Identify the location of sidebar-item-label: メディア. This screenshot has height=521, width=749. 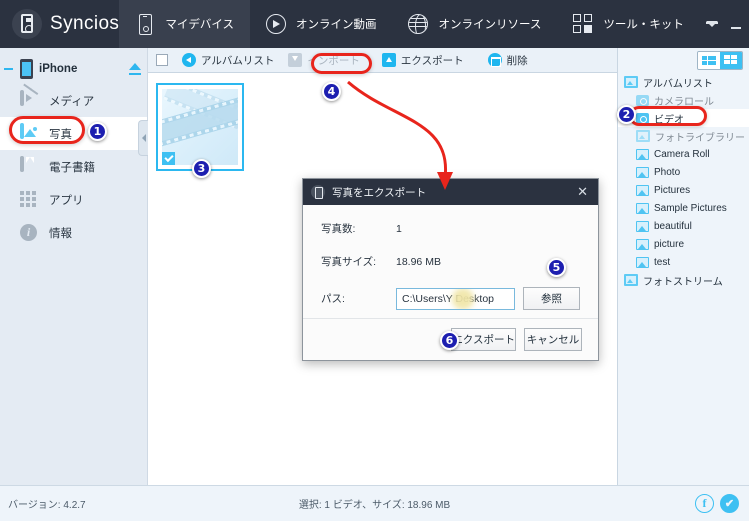
(72, 101).